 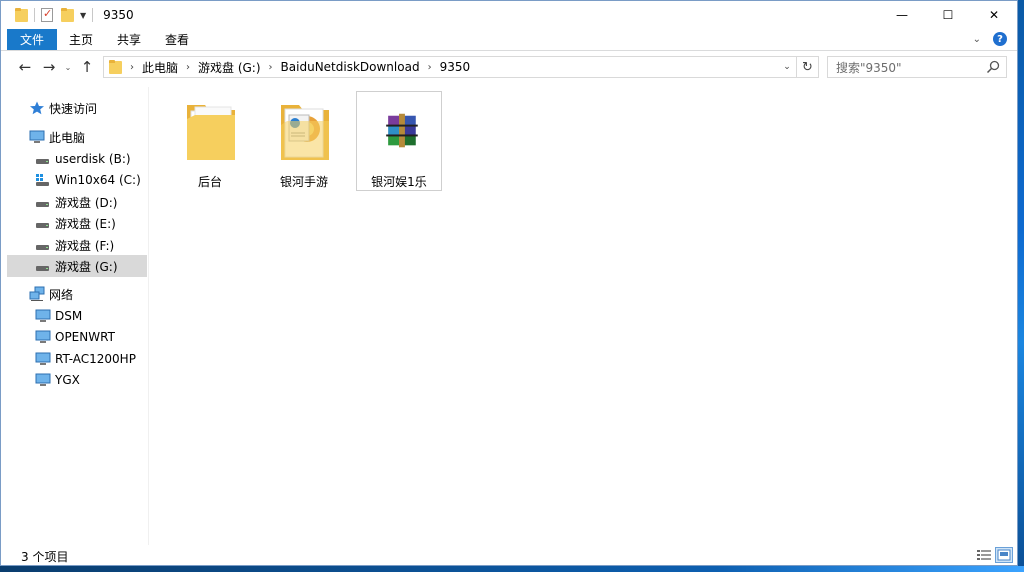 I want to click on search-icon, so click(x=993, y=67).